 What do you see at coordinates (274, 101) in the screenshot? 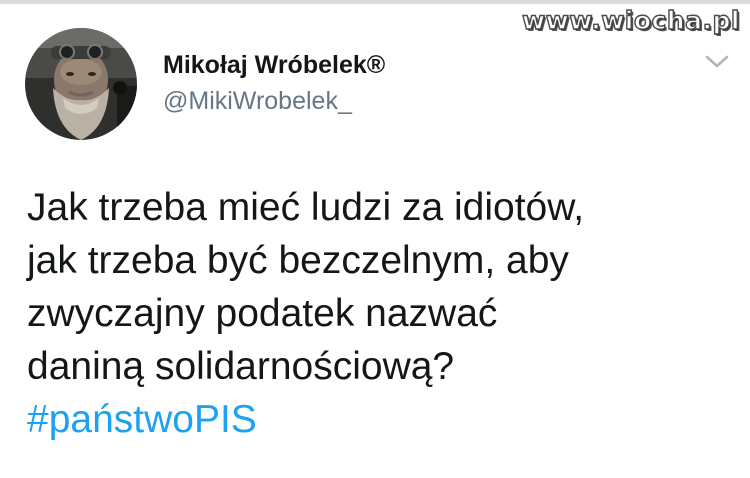
I see `author-handle: @MikiWrobelek_` at bounding box center [274, 101].